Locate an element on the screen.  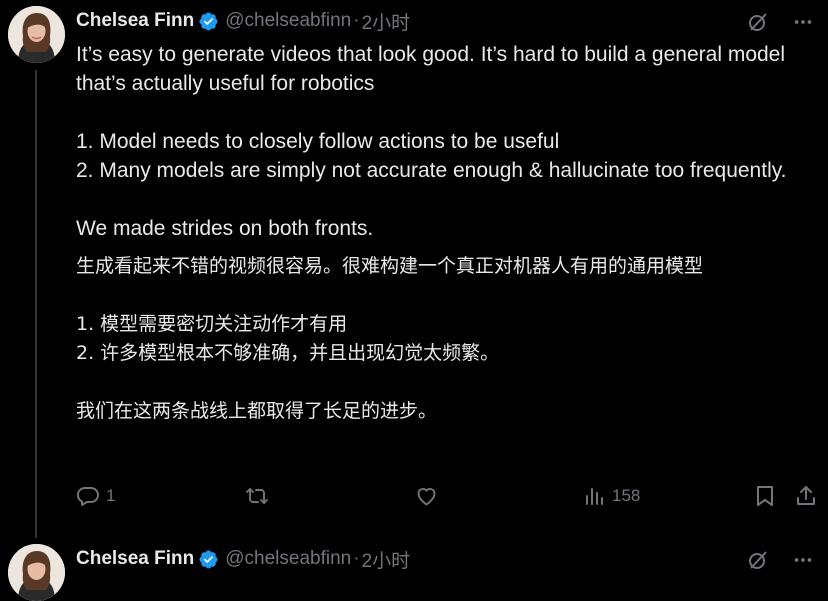
reply-count: 1 is located at coordinates (111, 495).